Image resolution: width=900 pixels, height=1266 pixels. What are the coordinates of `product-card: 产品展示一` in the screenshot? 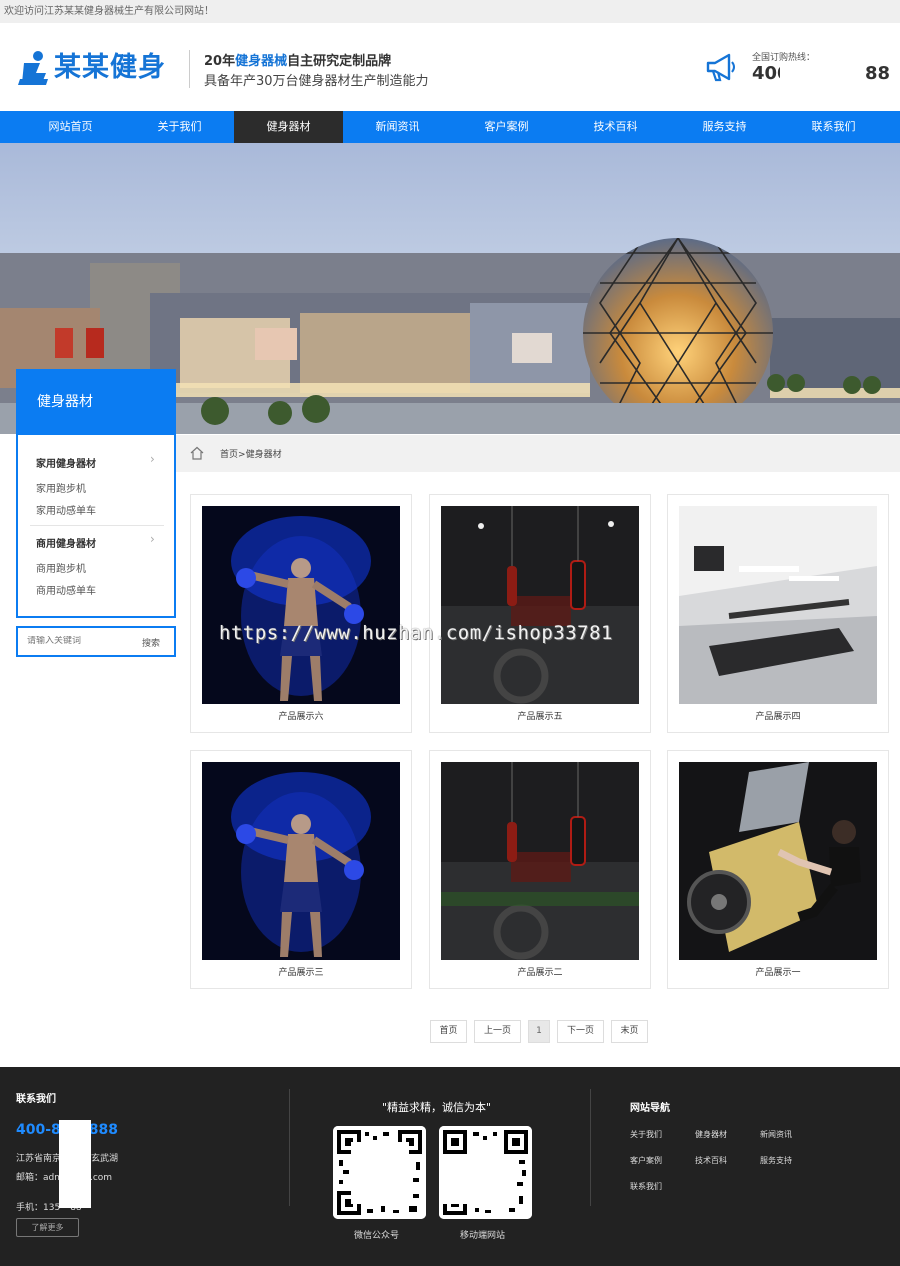 It's located at (778, 869).